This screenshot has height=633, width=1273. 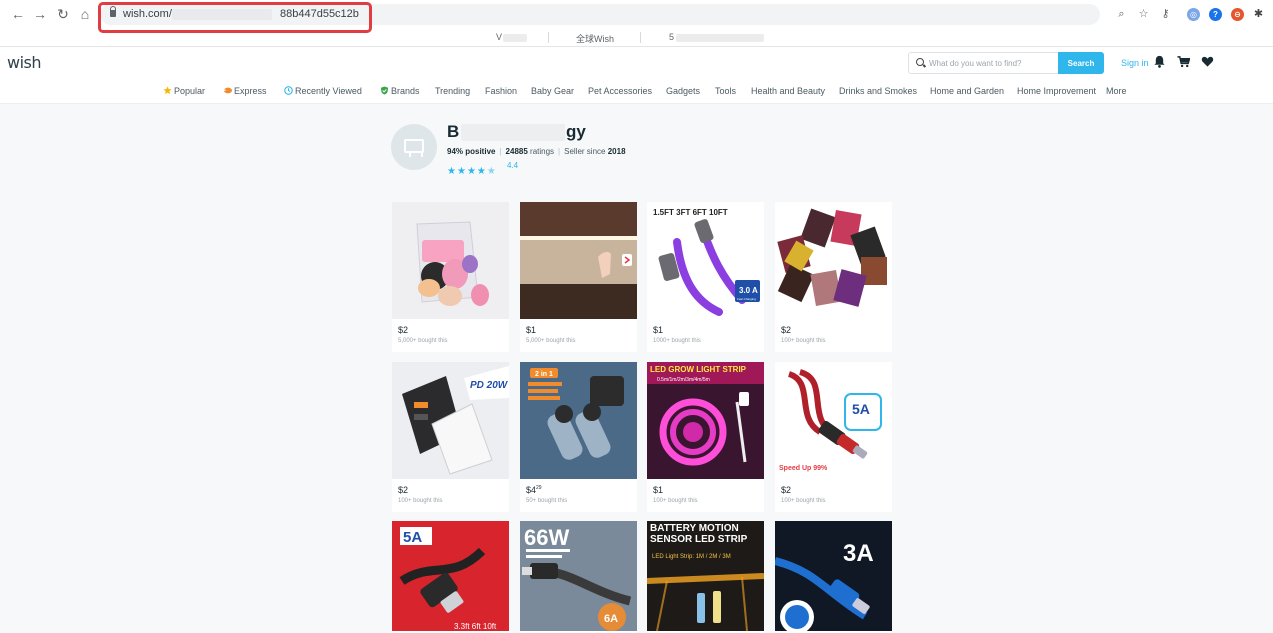 I want to click on category-trending: Trending, so click(x=452, y=91).